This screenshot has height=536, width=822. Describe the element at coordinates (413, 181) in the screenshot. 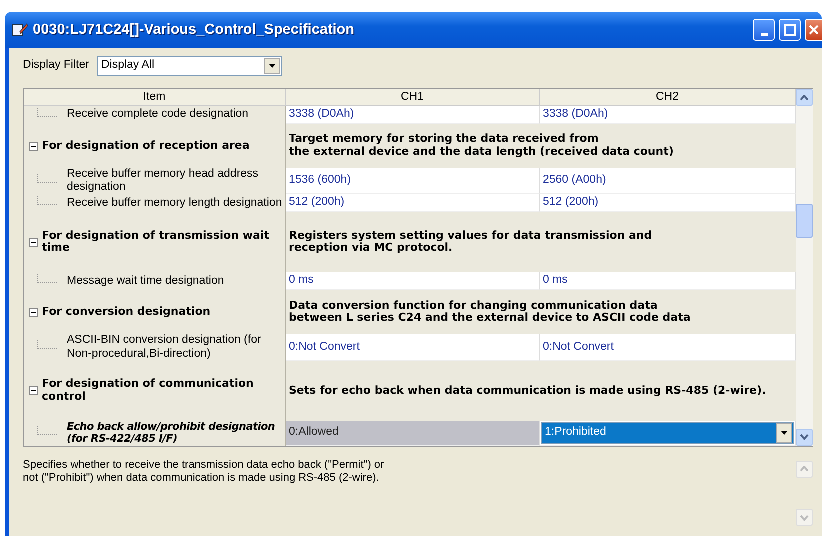

I see `value-cell: 1536 (600h)` at that location.